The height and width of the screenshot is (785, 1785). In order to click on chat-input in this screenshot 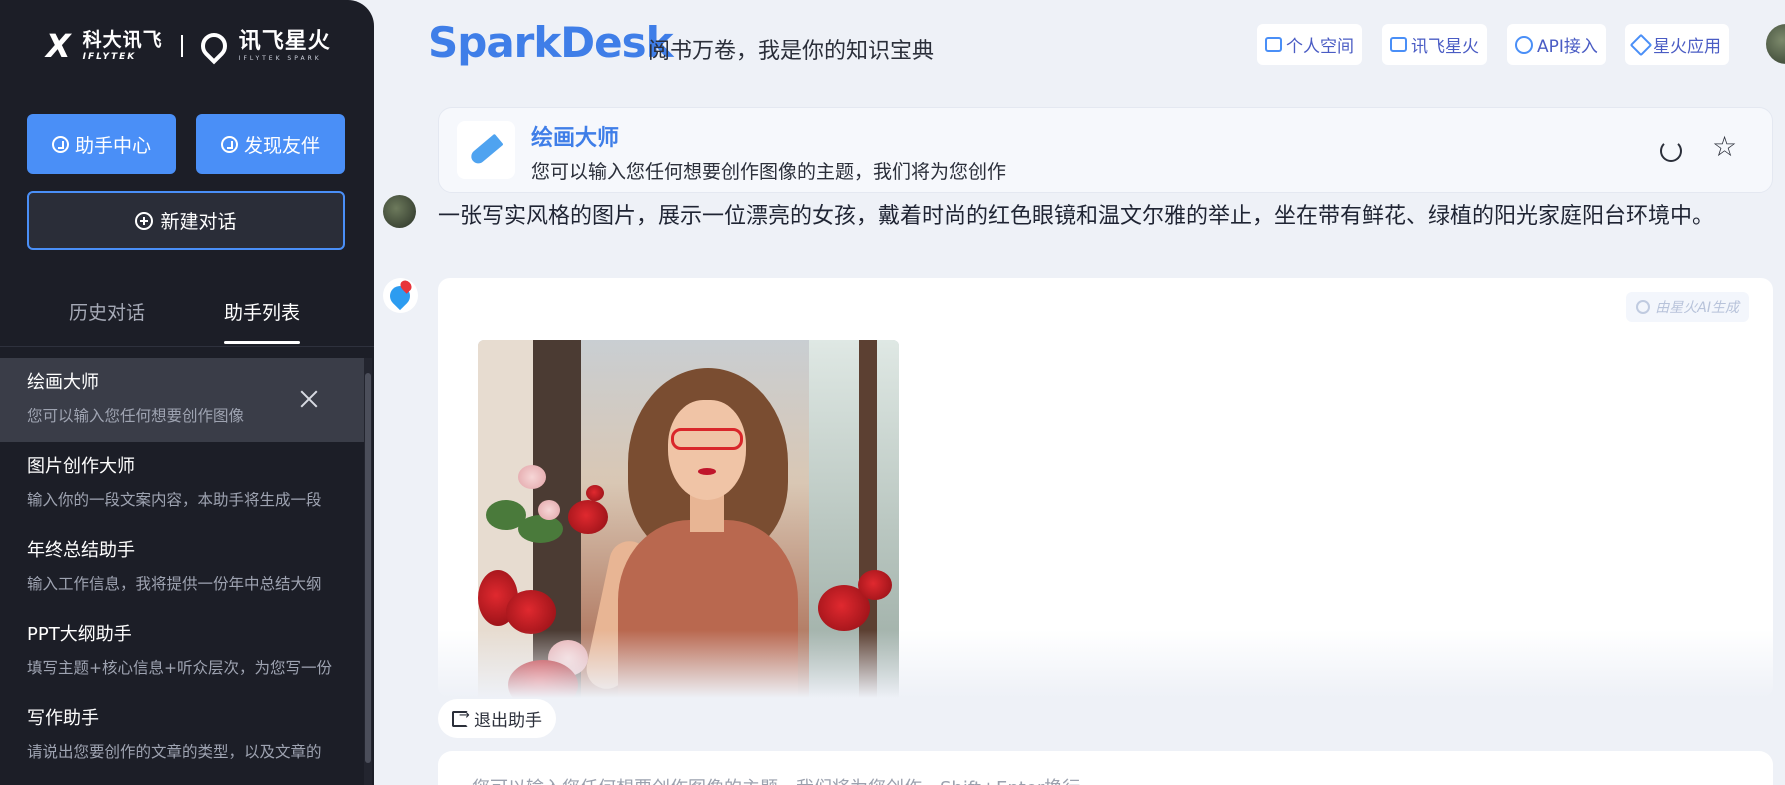, I will do `click(1105, 768)`.